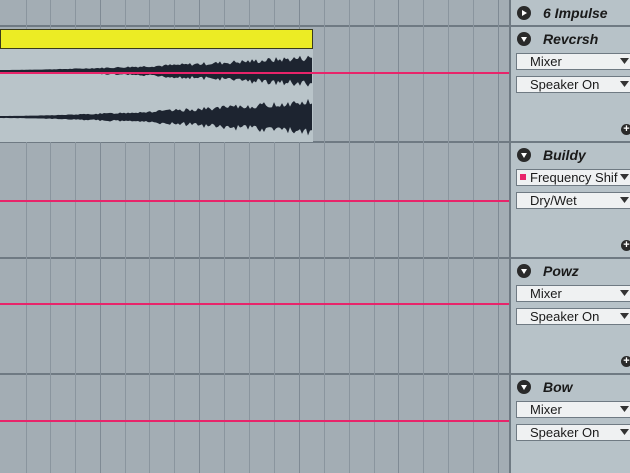 The width and height of the screenshot is (630, 473). What do you see at coordinates (254, 421) in the screenshot?
I see `automation-line-bow` at bounding box center [254, 421].